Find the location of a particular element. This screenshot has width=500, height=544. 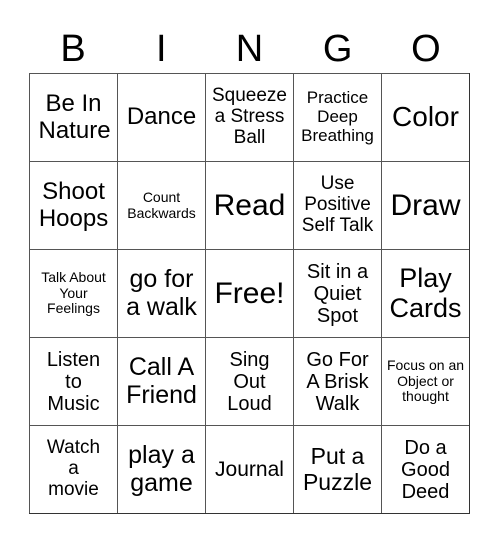

bingo-cell: Talk About Your Feelings is located at coordinates (73, 293).